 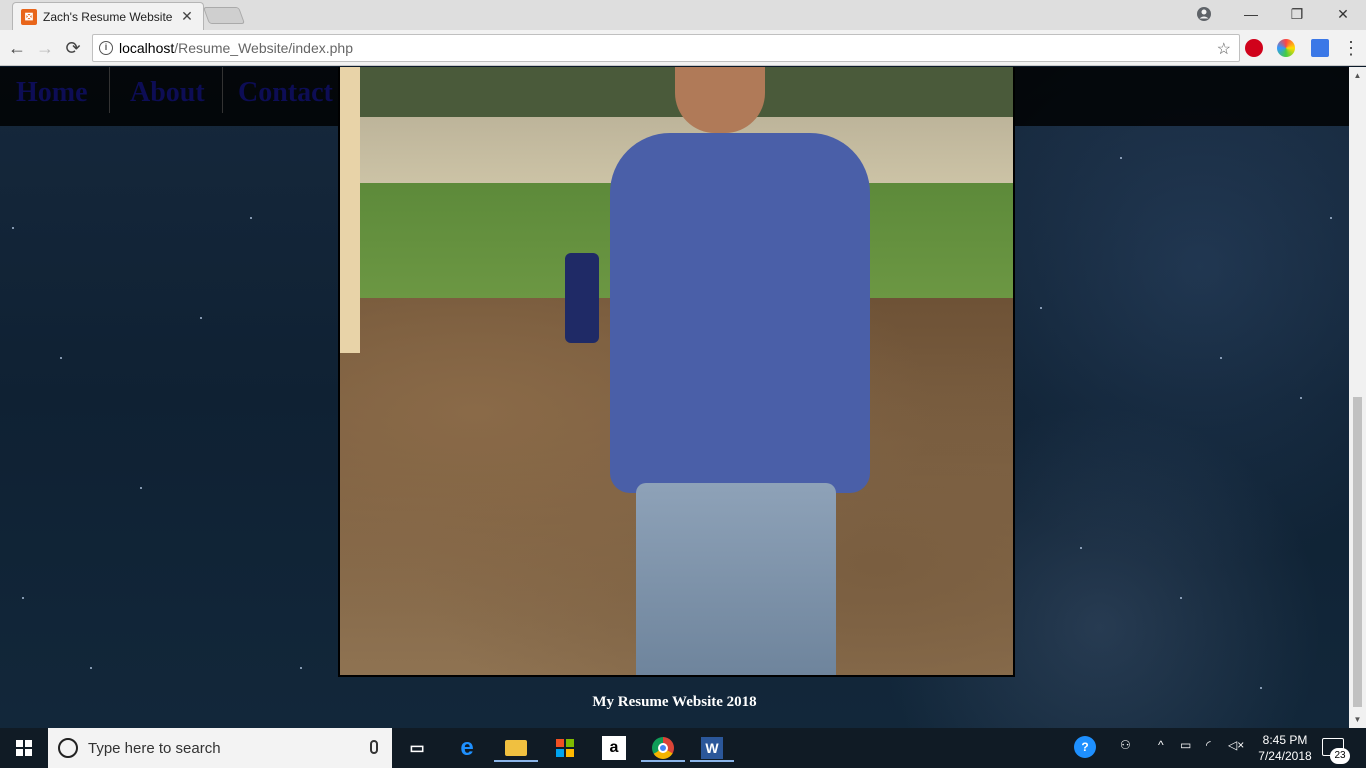 I want to click on notification-count-badge: 23, so click(x=1340, y=756).